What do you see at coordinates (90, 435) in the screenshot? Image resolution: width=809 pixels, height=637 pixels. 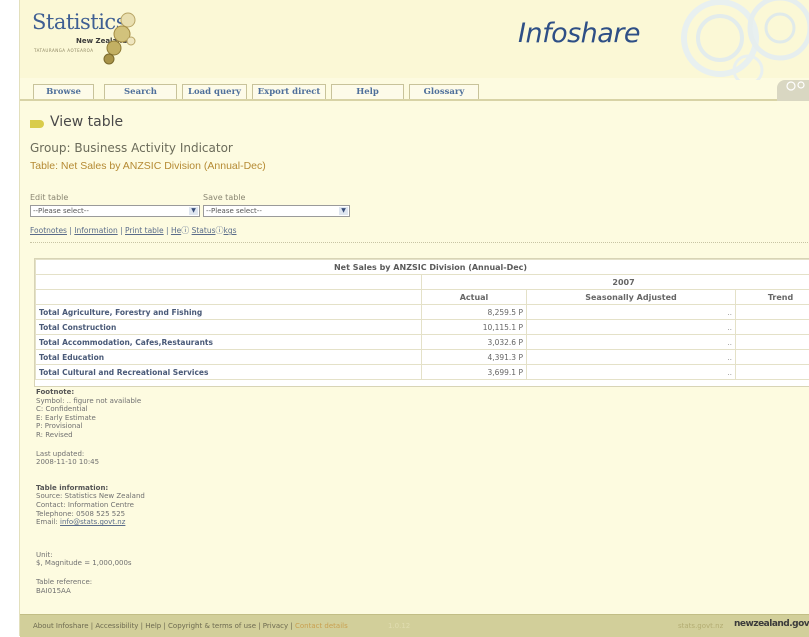 I see `footnote-line: R: Revised` at bounding box center [90, 435].